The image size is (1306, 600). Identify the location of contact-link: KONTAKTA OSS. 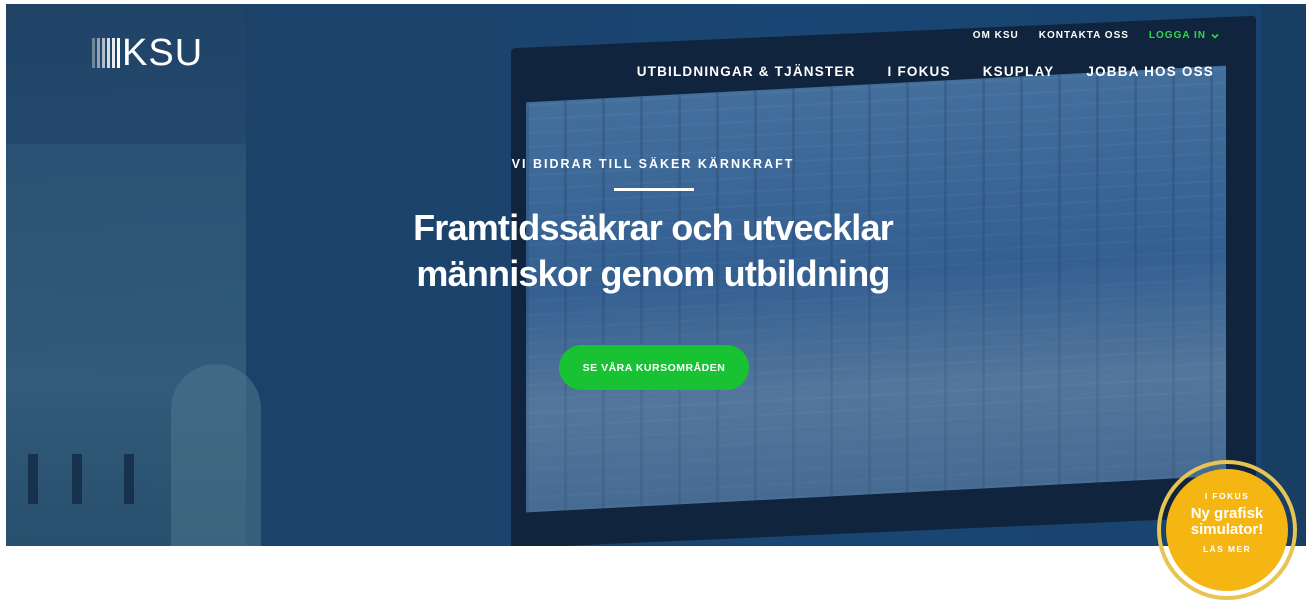
(1084, 35).